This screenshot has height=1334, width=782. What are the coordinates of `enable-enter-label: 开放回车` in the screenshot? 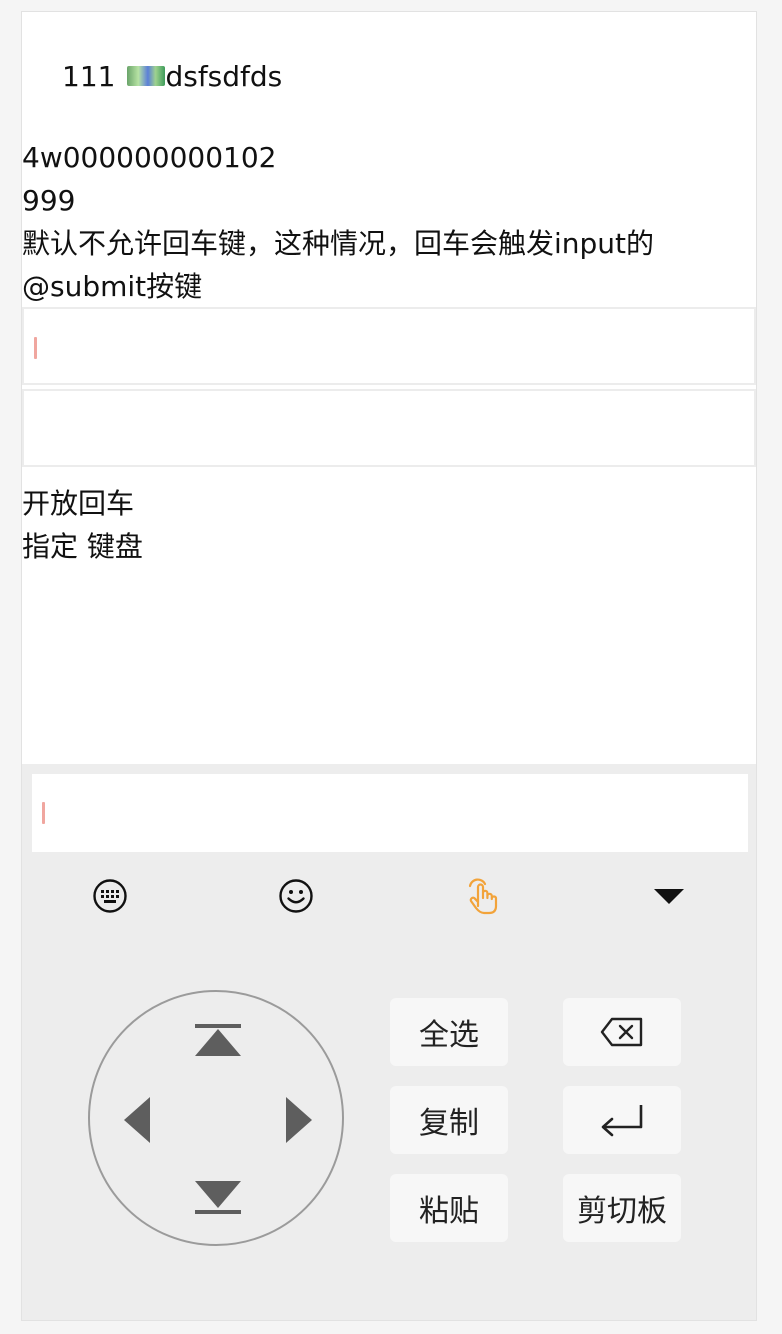 It's located at (78, 503).